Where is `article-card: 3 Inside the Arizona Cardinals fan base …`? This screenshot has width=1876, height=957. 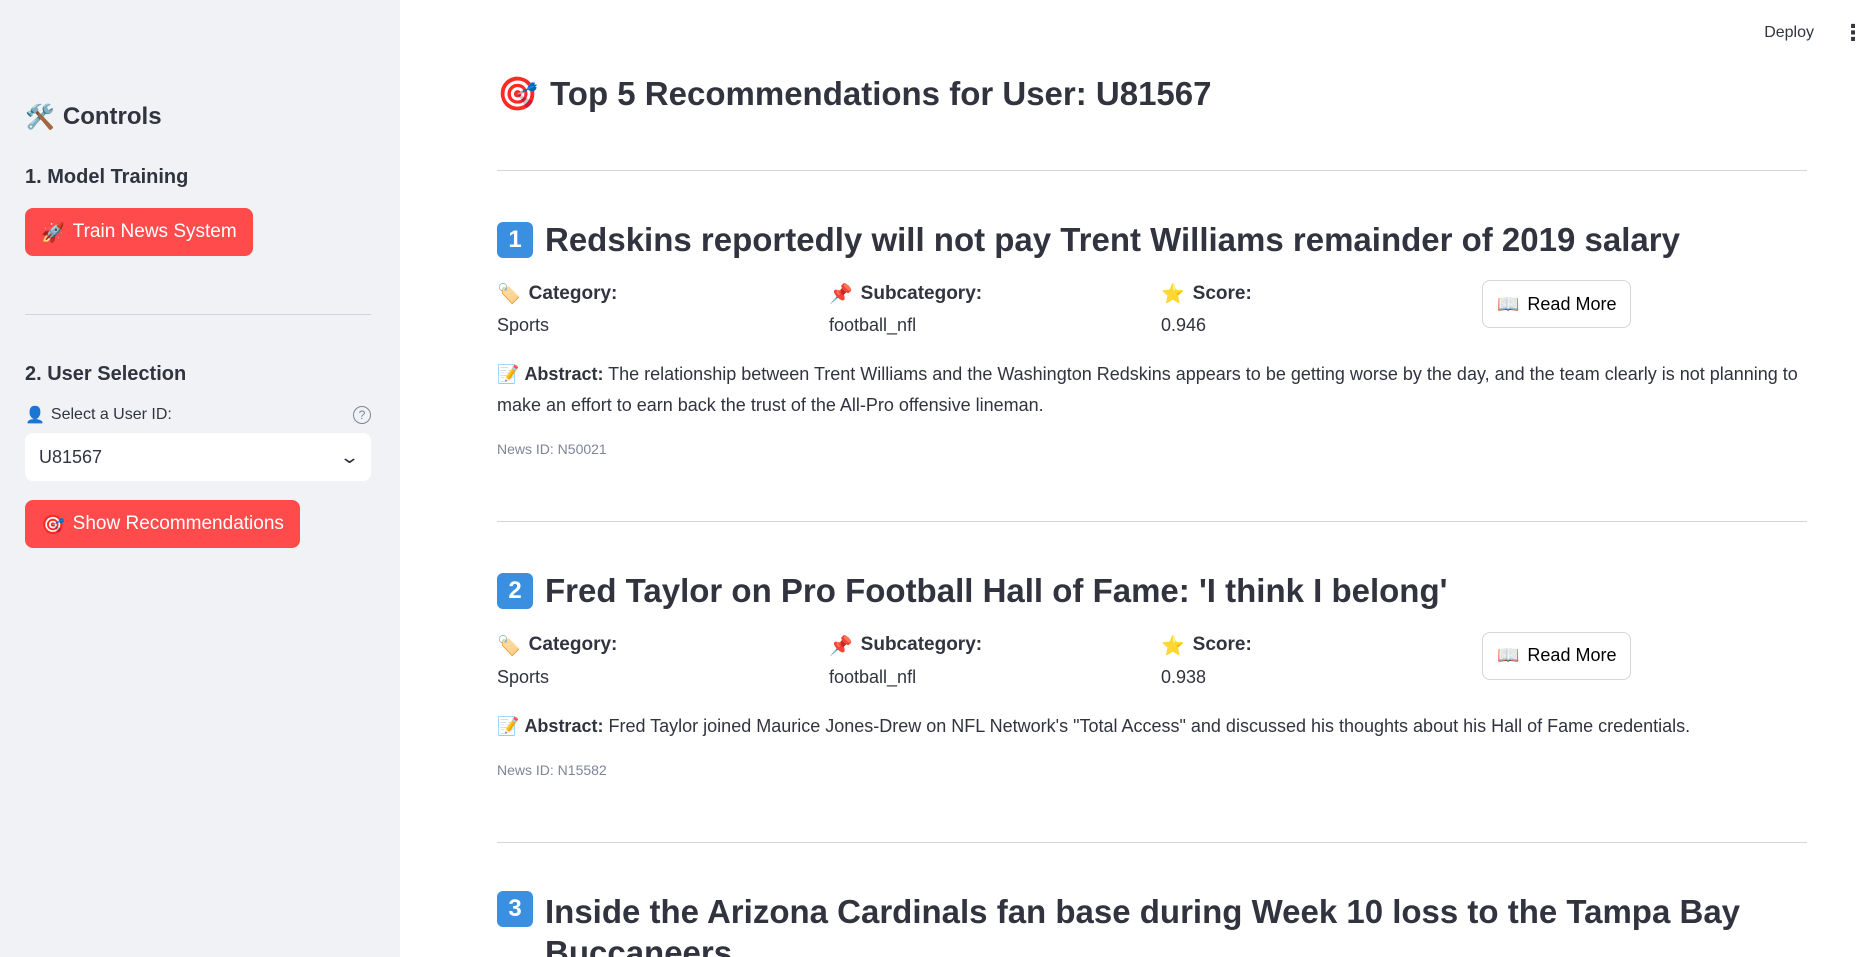 article-card: 3 Inside the Arizona Cardinals fan base … is located at coordinates (1152, 923).